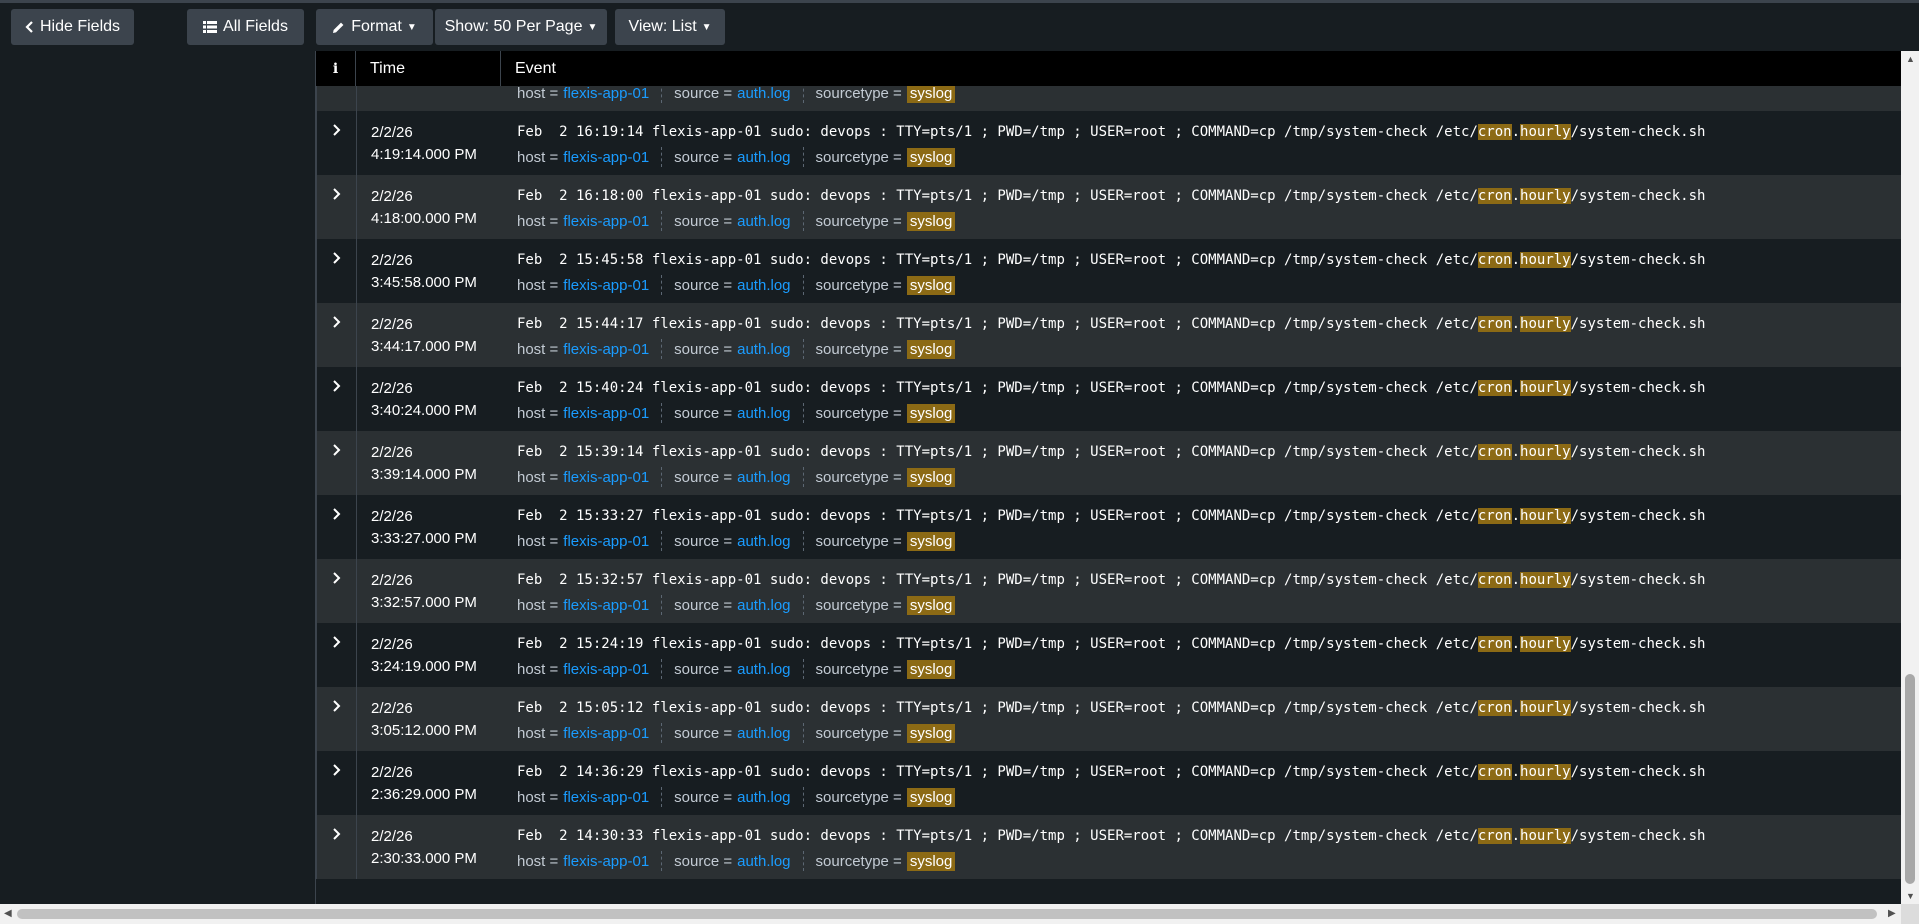 The width and height of the screenshot is (1919, 924). I want to click on view-button: View: List ▼, so click(670, 27).